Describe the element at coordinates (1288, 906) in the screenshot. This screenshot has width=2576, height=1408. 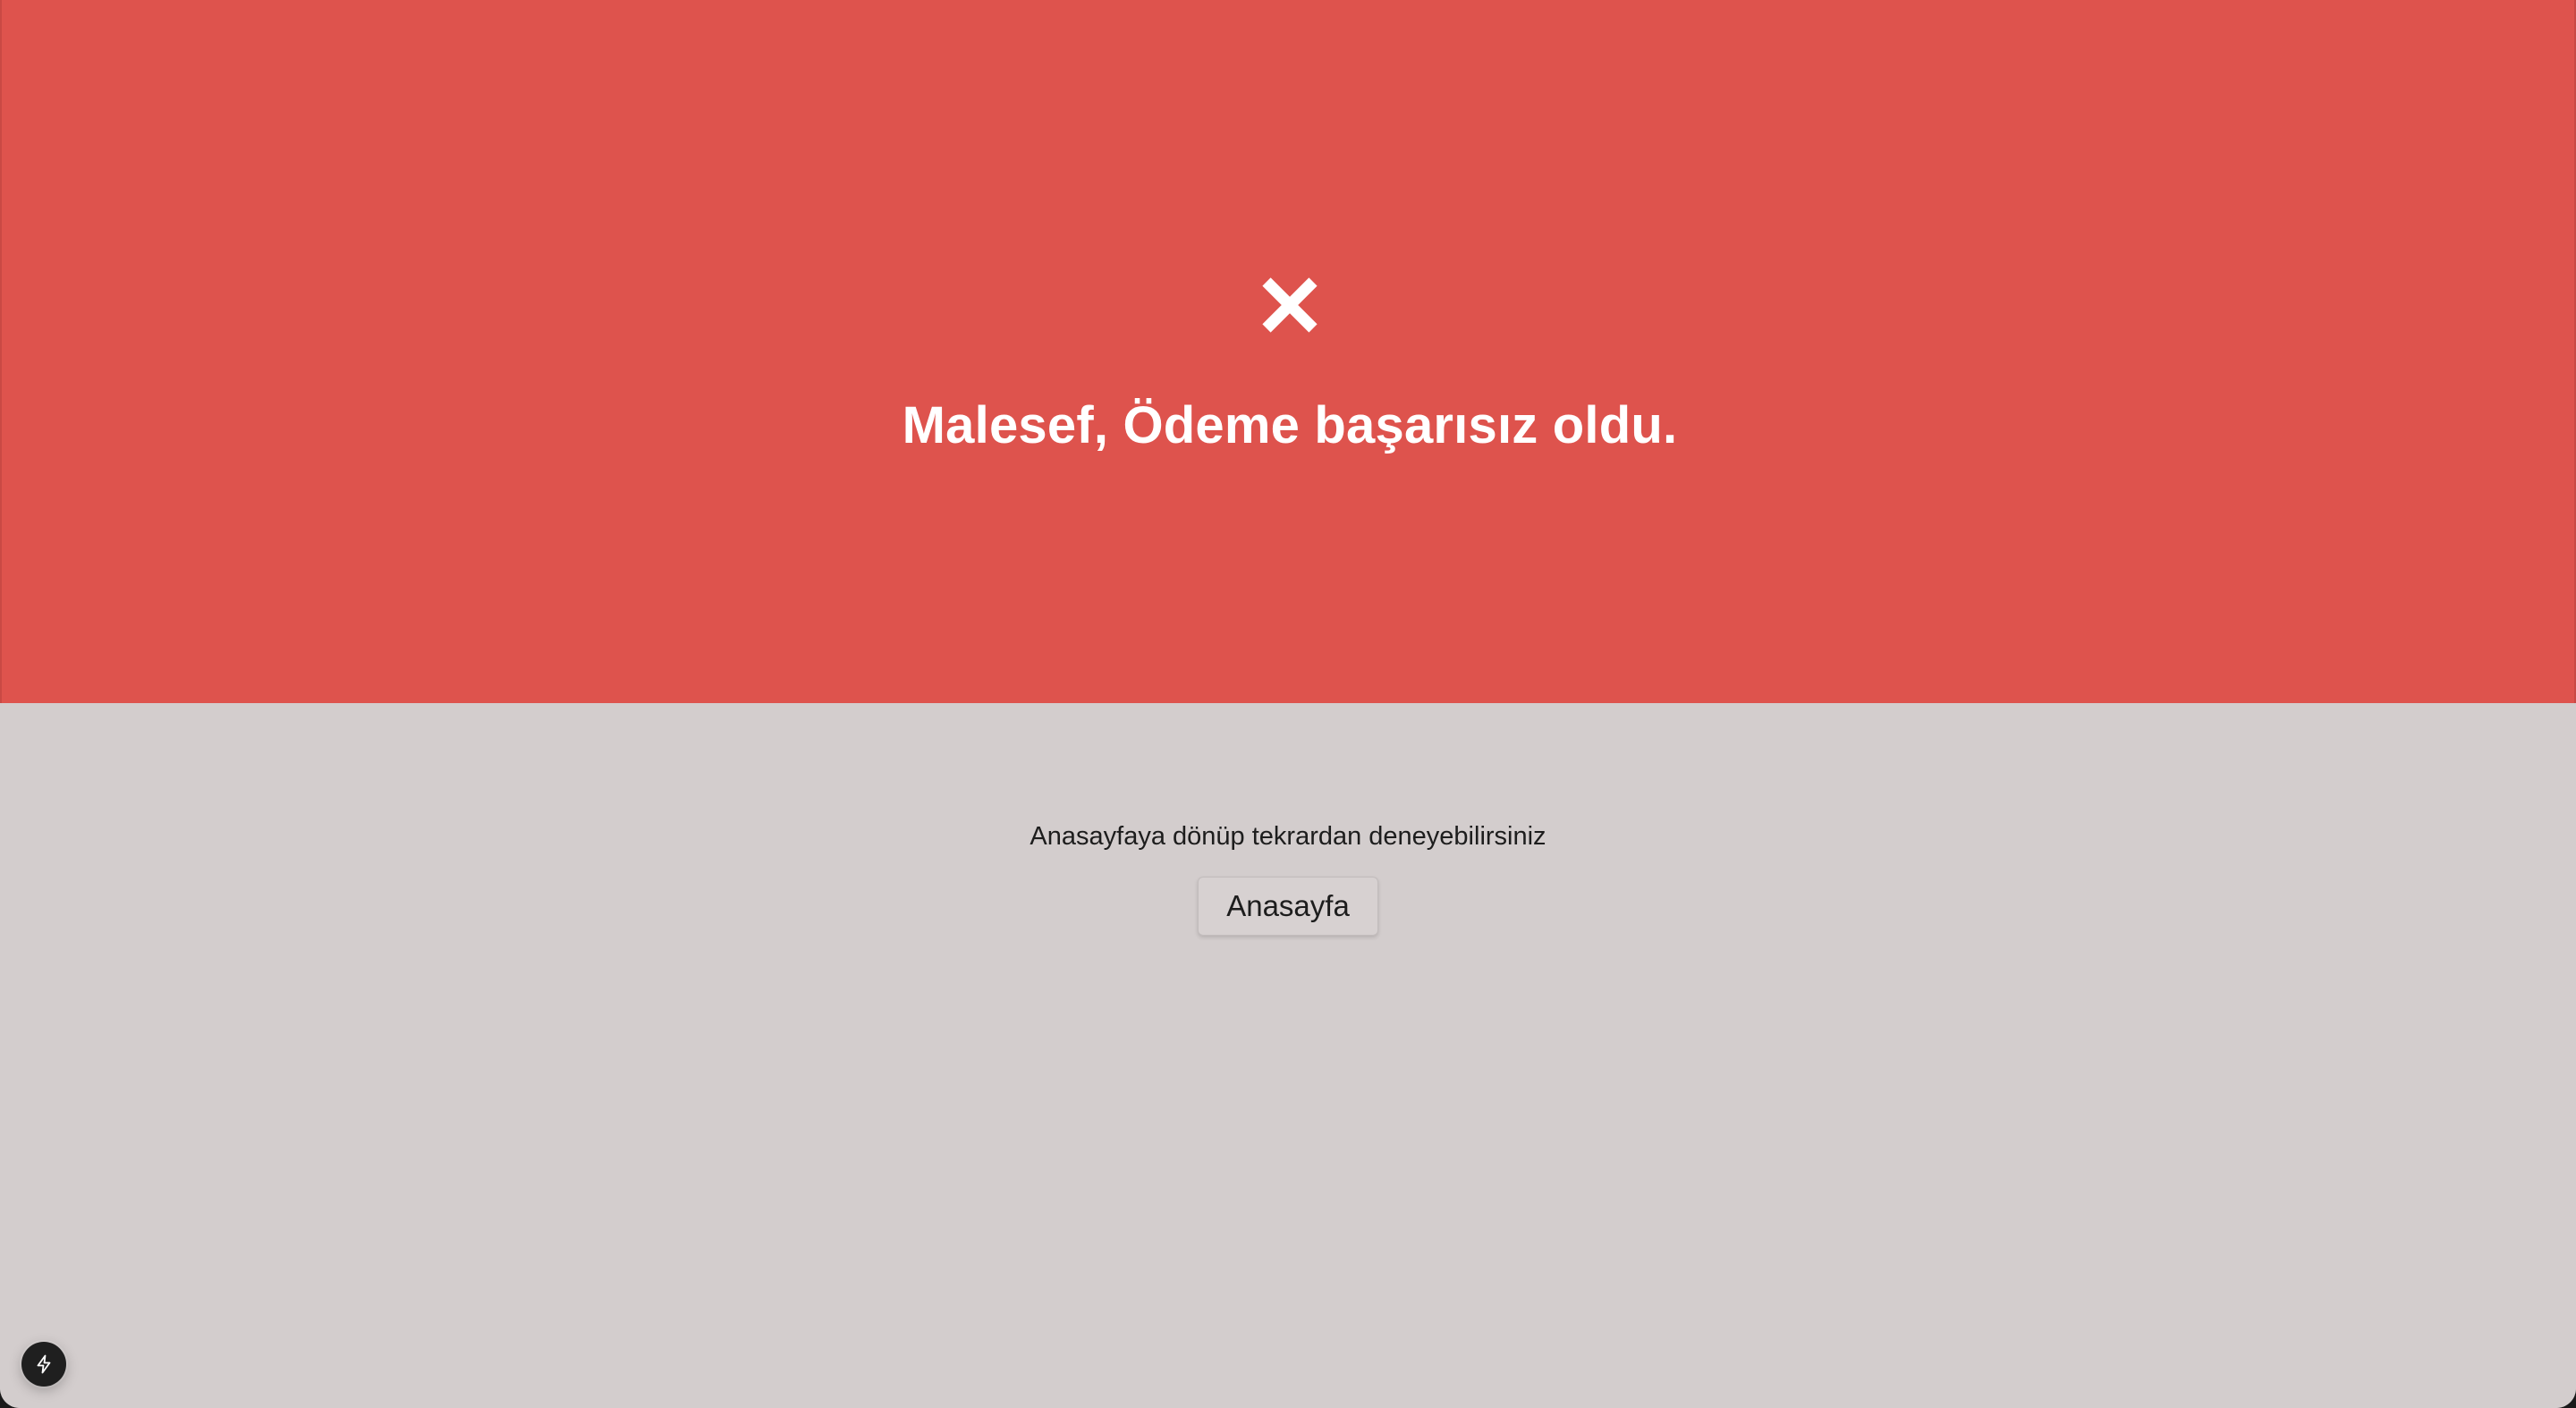
I see `home-button: Anasayfa` at that location.